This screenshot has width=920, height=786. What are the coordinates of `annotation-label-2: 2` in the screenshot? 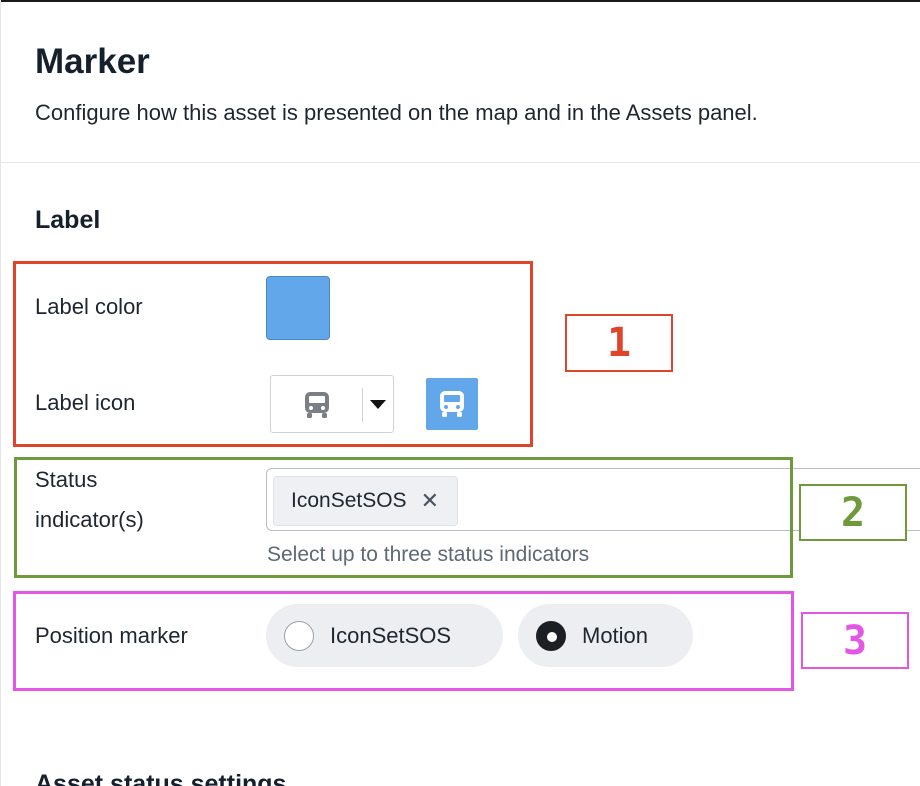 It's located at (853, 512).